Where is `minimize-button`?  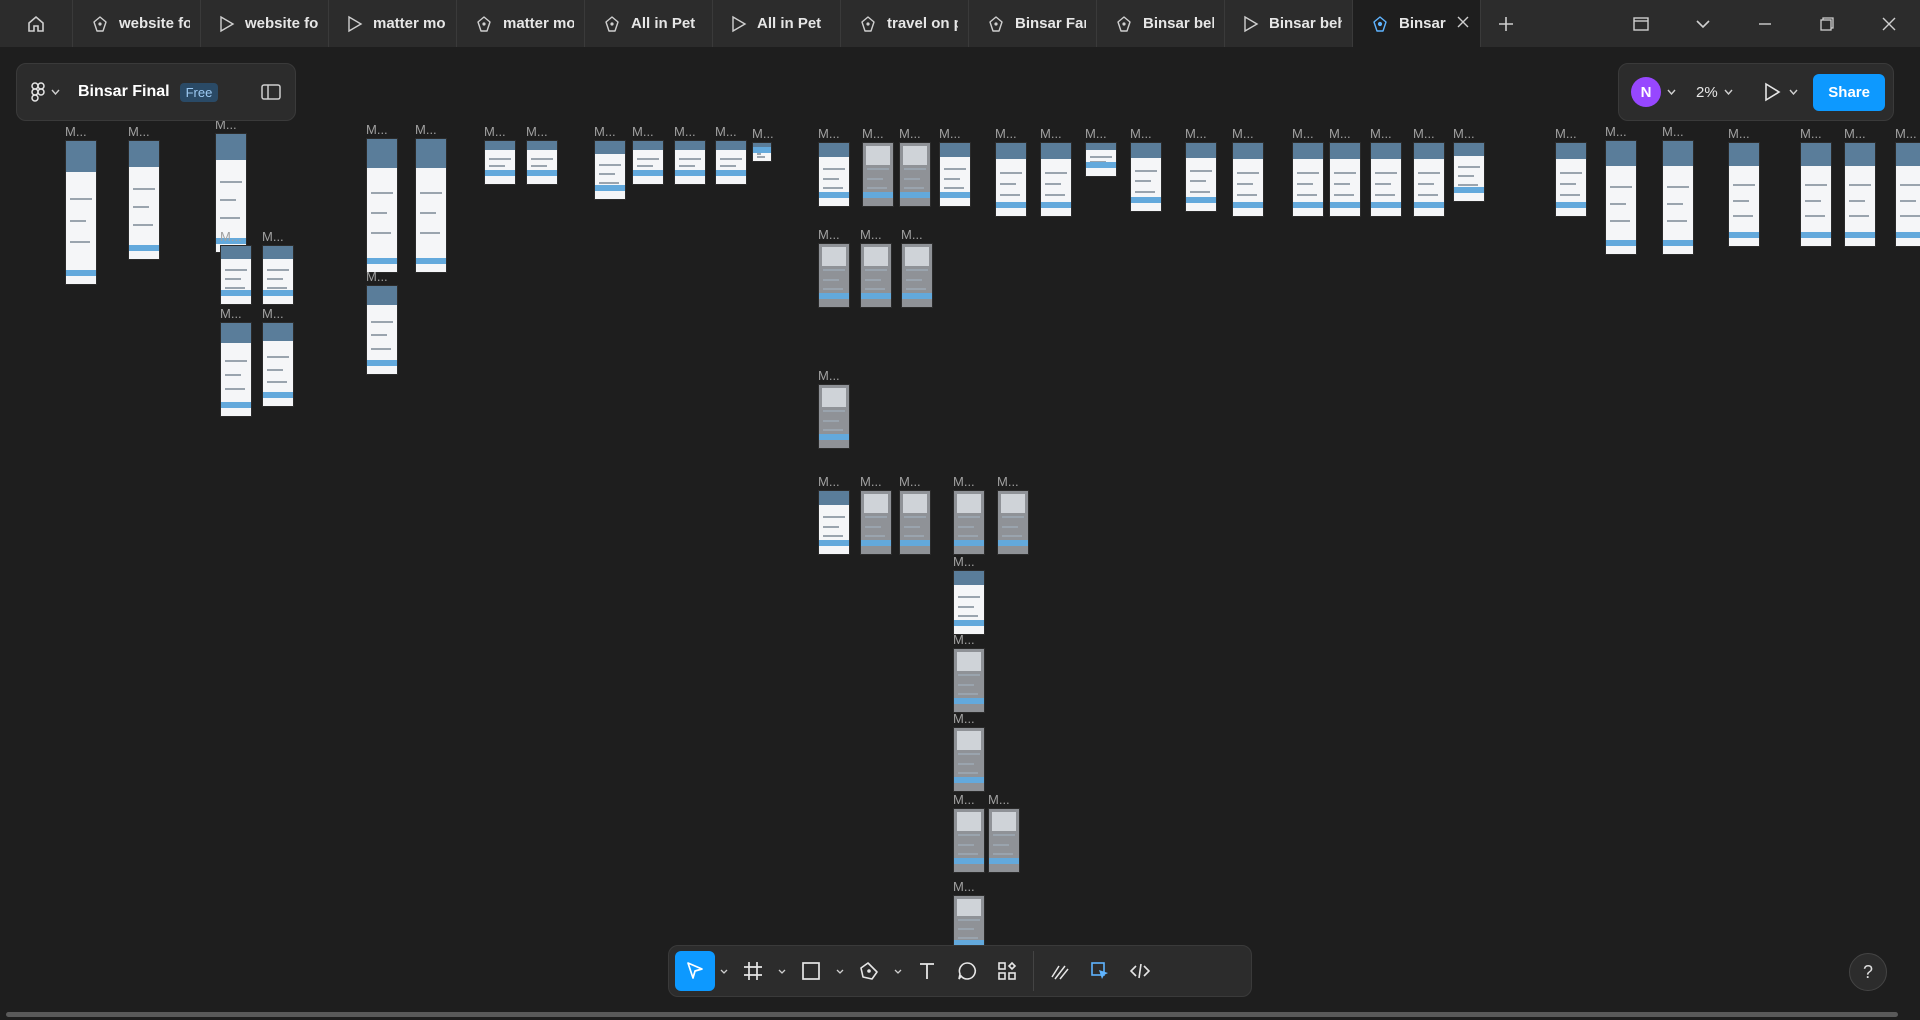 minimize-button is located at coordinates (1765, 23).